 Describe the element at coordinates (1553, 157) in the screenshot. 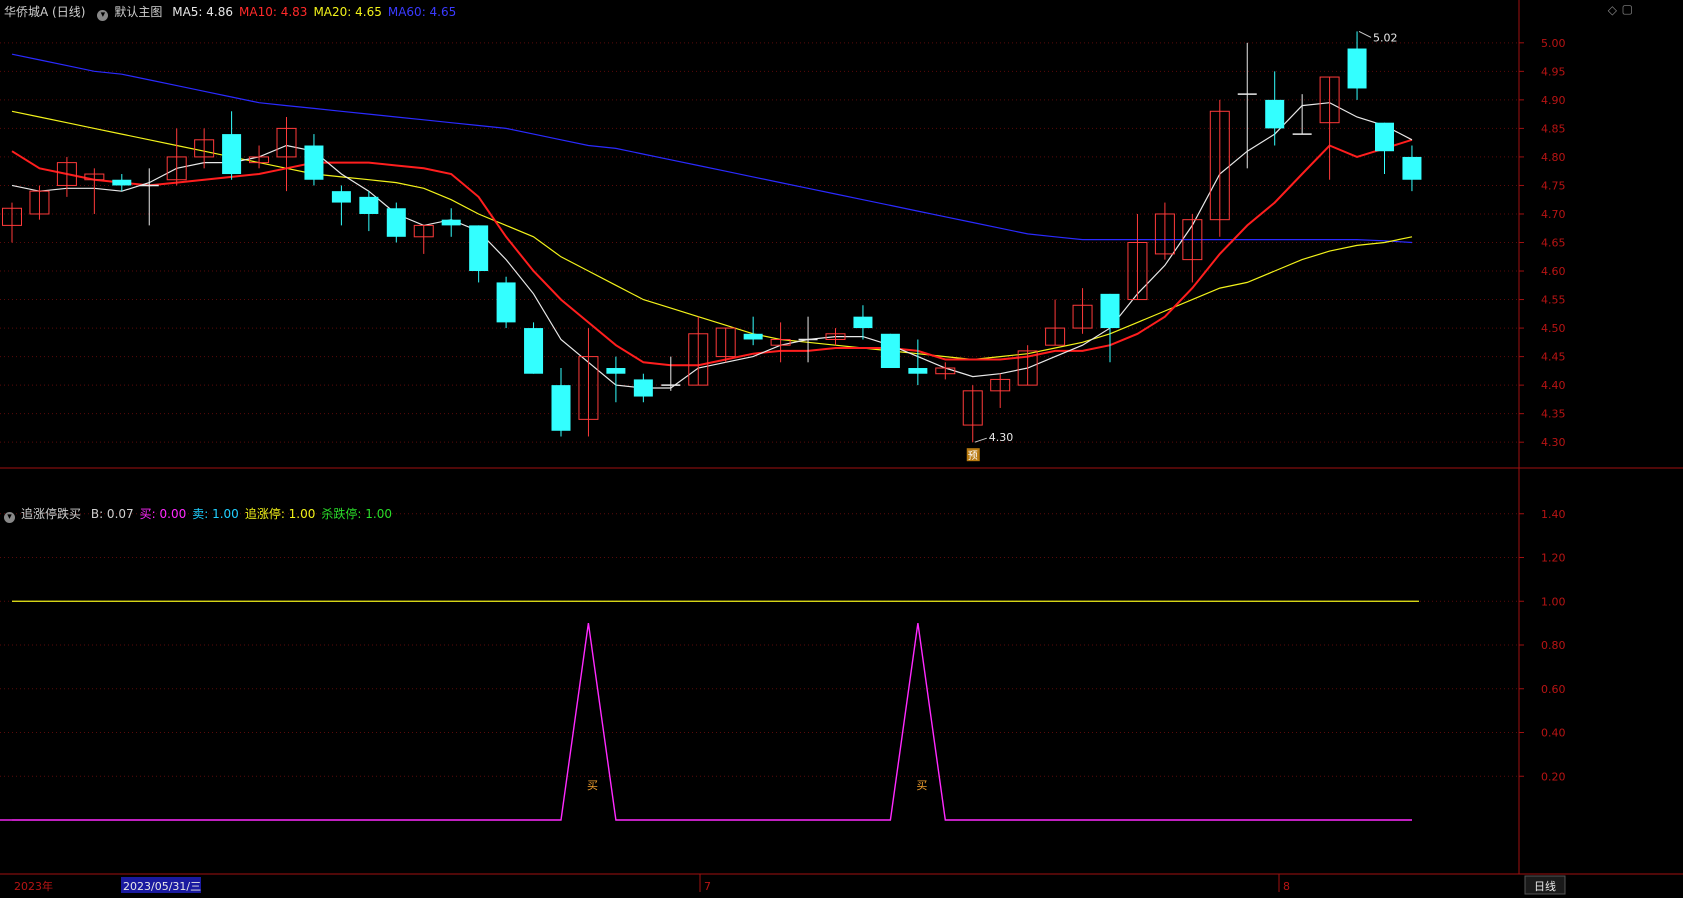

I see `price-tick-label: 4.80` at that location.